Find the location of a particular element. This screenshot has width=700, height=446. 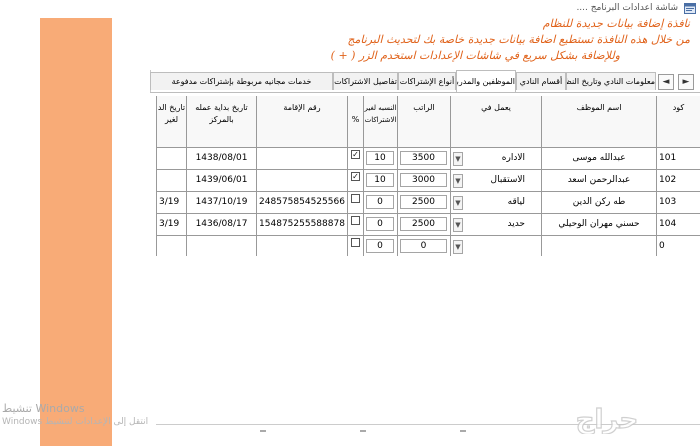

cell-salary-wrap: 3500 is located at coordinates (424, 159).